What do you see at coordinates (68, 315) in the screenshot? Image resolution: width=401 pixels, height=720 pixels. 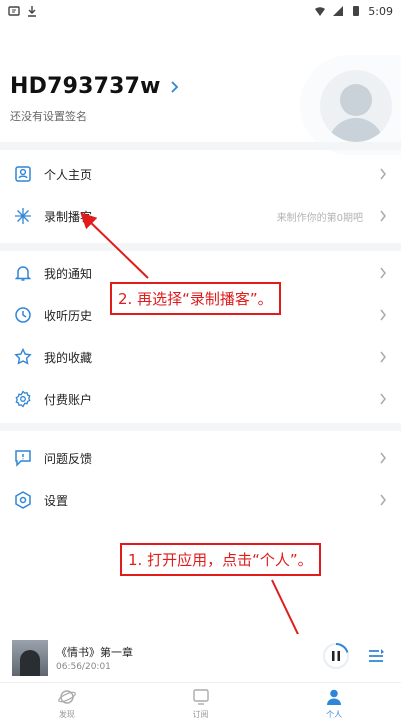 I see `menu-label: 收听历史` at bounding box center [68, 315].